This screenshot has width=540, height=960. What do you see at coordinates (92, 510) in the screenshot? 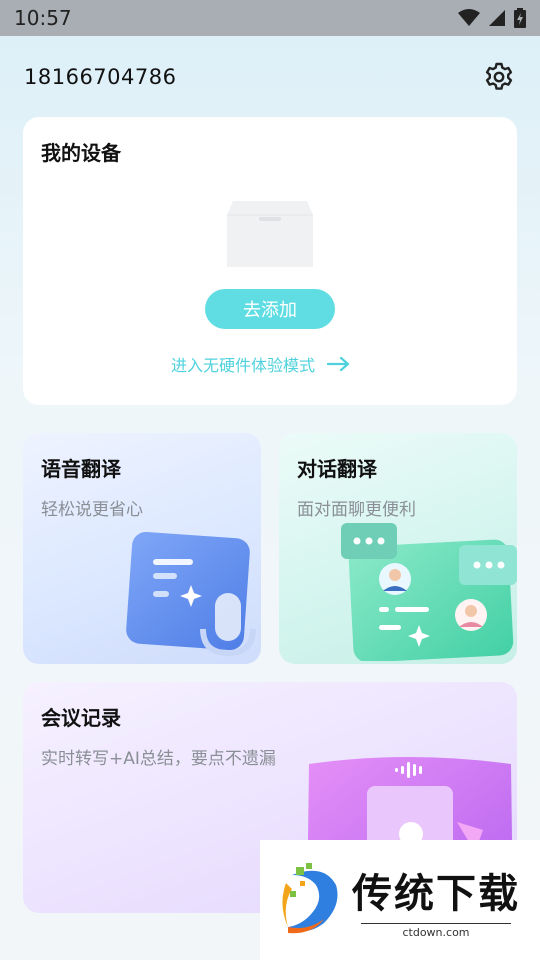
I see `voice-translation-subtitle: 轻松说更省心` at bounding box center [92, 510].